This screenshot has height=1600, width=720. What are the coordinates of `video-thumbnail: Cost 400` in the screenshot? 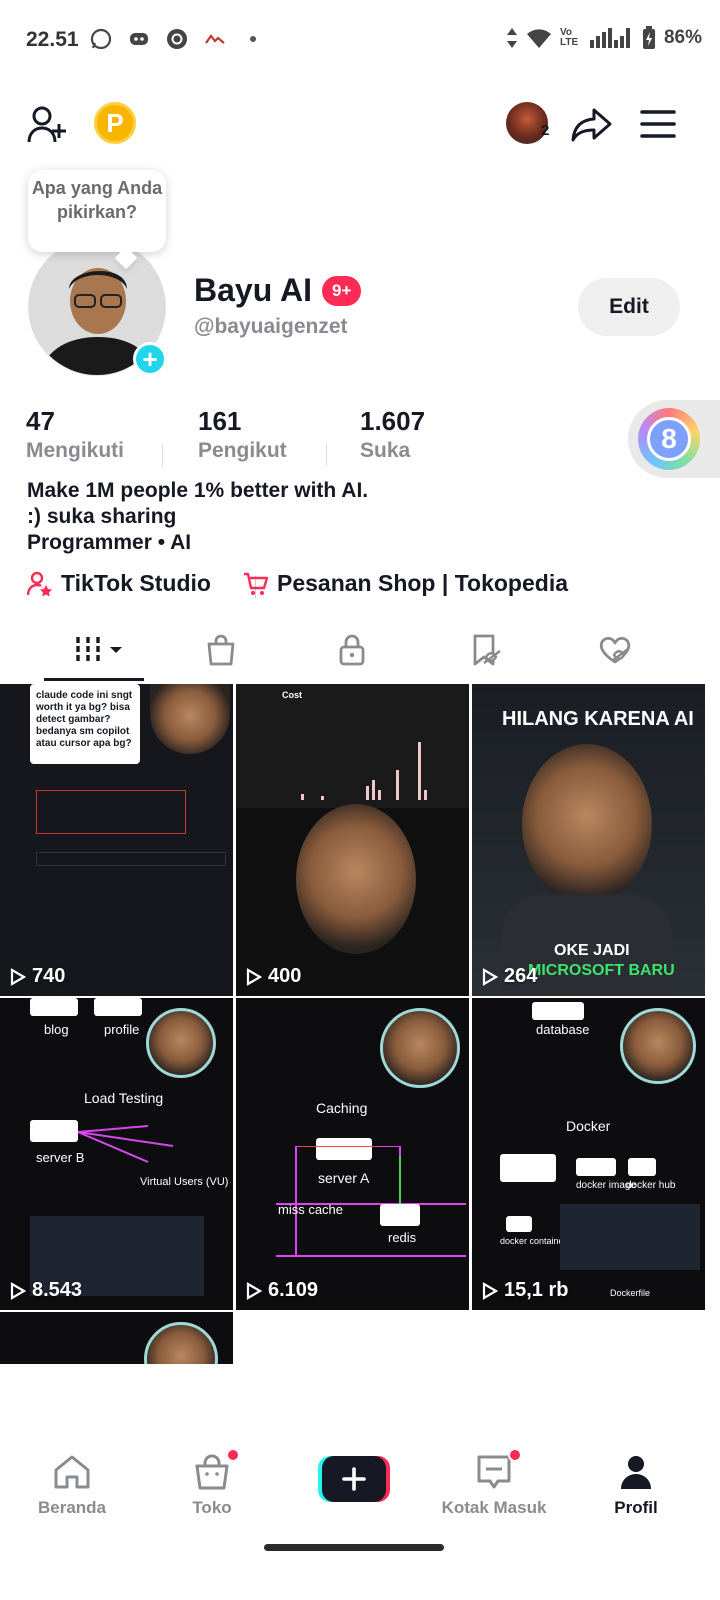 It's located at (352, 840).